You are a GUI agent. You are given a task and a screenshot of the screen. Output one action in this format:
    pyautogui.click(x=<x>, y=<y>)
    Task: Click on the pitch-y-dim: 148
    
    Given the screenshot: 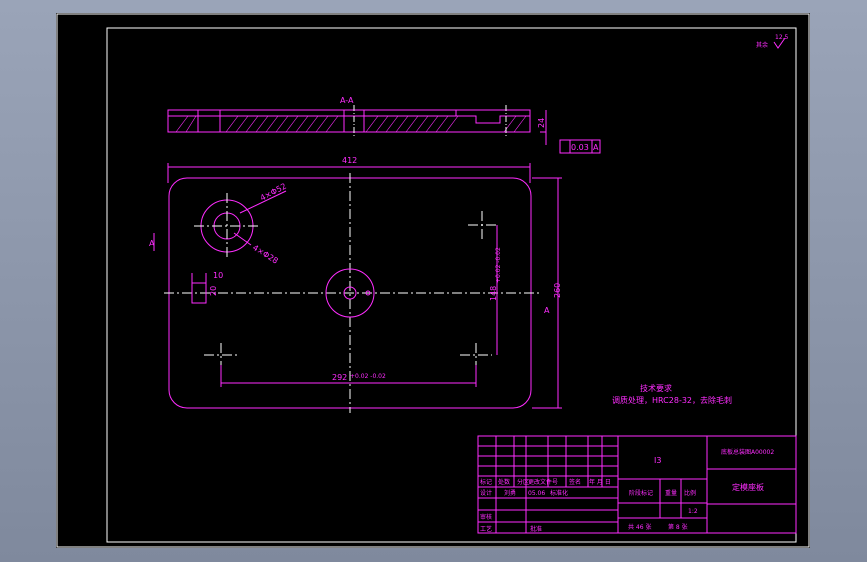 What is the action you would take?
    pyautogui.click(x=493, y=293)
    